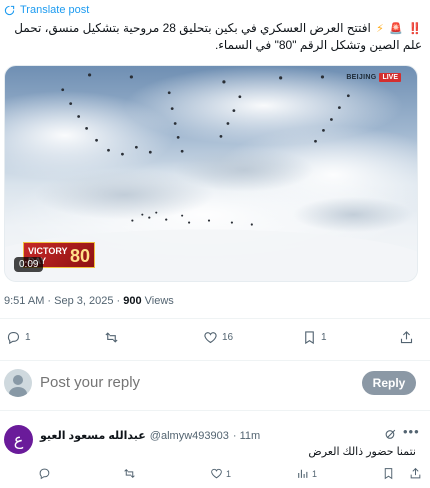  I want to click on reply-count: 1, so click(28, 337).